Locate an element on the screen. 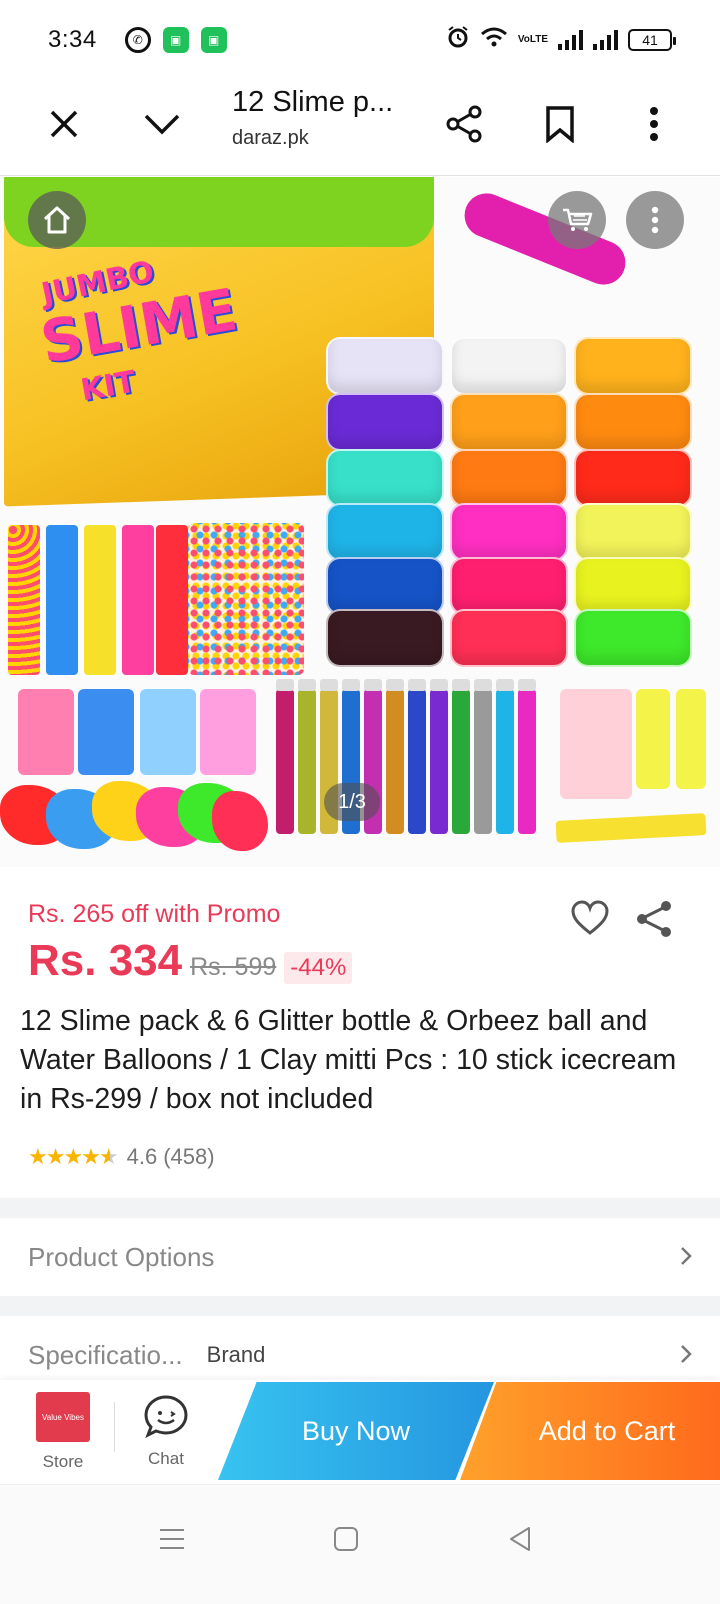 The width and height of the screenshot is (720, 1604). price-row: Rs. 334 Rs. 599 -44% is located at coordinates (190, 961).